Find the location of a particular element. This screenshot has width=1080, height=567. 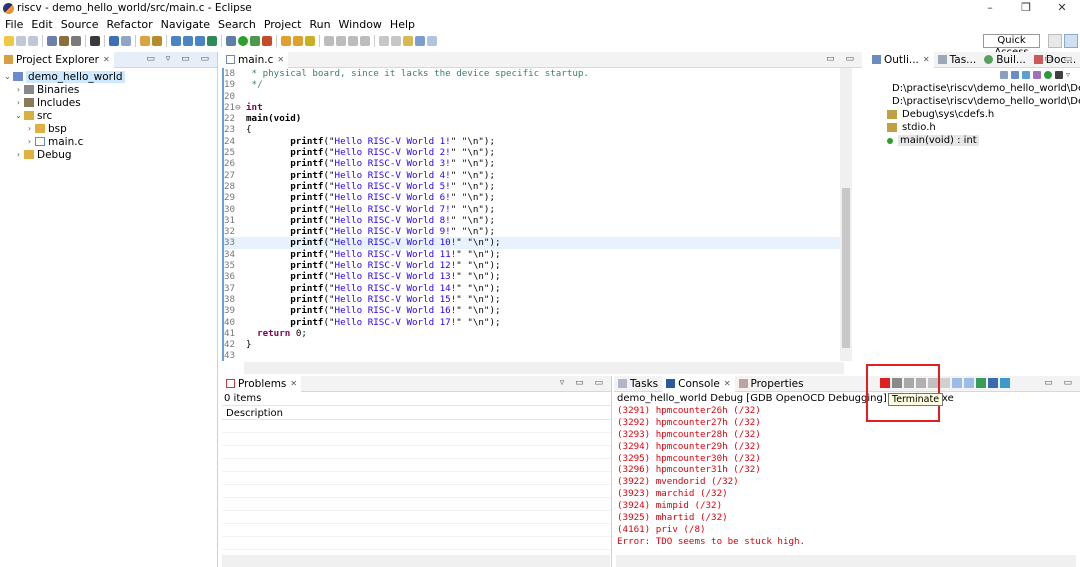

tab-project-explorer: Project Explorer ✕ is located at coordinates (57, 59).